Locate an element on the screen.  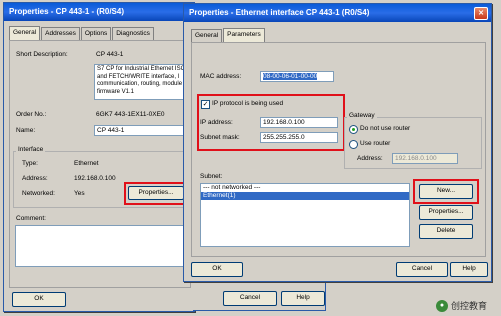
watermark: ● 创控教育 is located at coordinates (461, 305).